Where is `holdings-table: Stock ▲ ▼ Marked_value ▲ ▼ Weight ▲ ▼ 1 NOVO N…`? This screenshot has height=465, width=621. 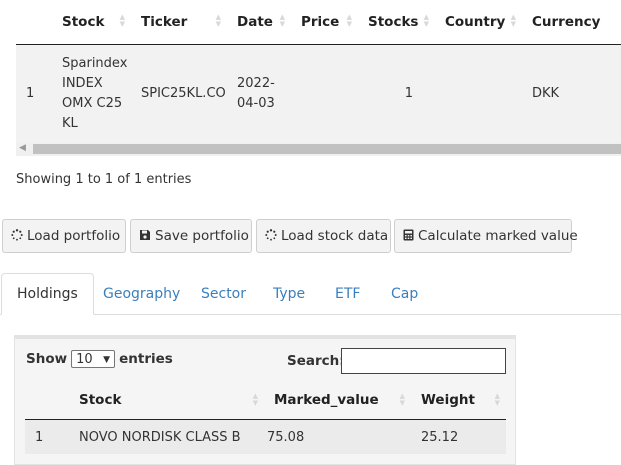 holdings-table: Stock ▲ ▼ Marked_value ▲ ▼ Weight ▲ ▼ 1 NOVO N… is located at coordinates (265, 417).